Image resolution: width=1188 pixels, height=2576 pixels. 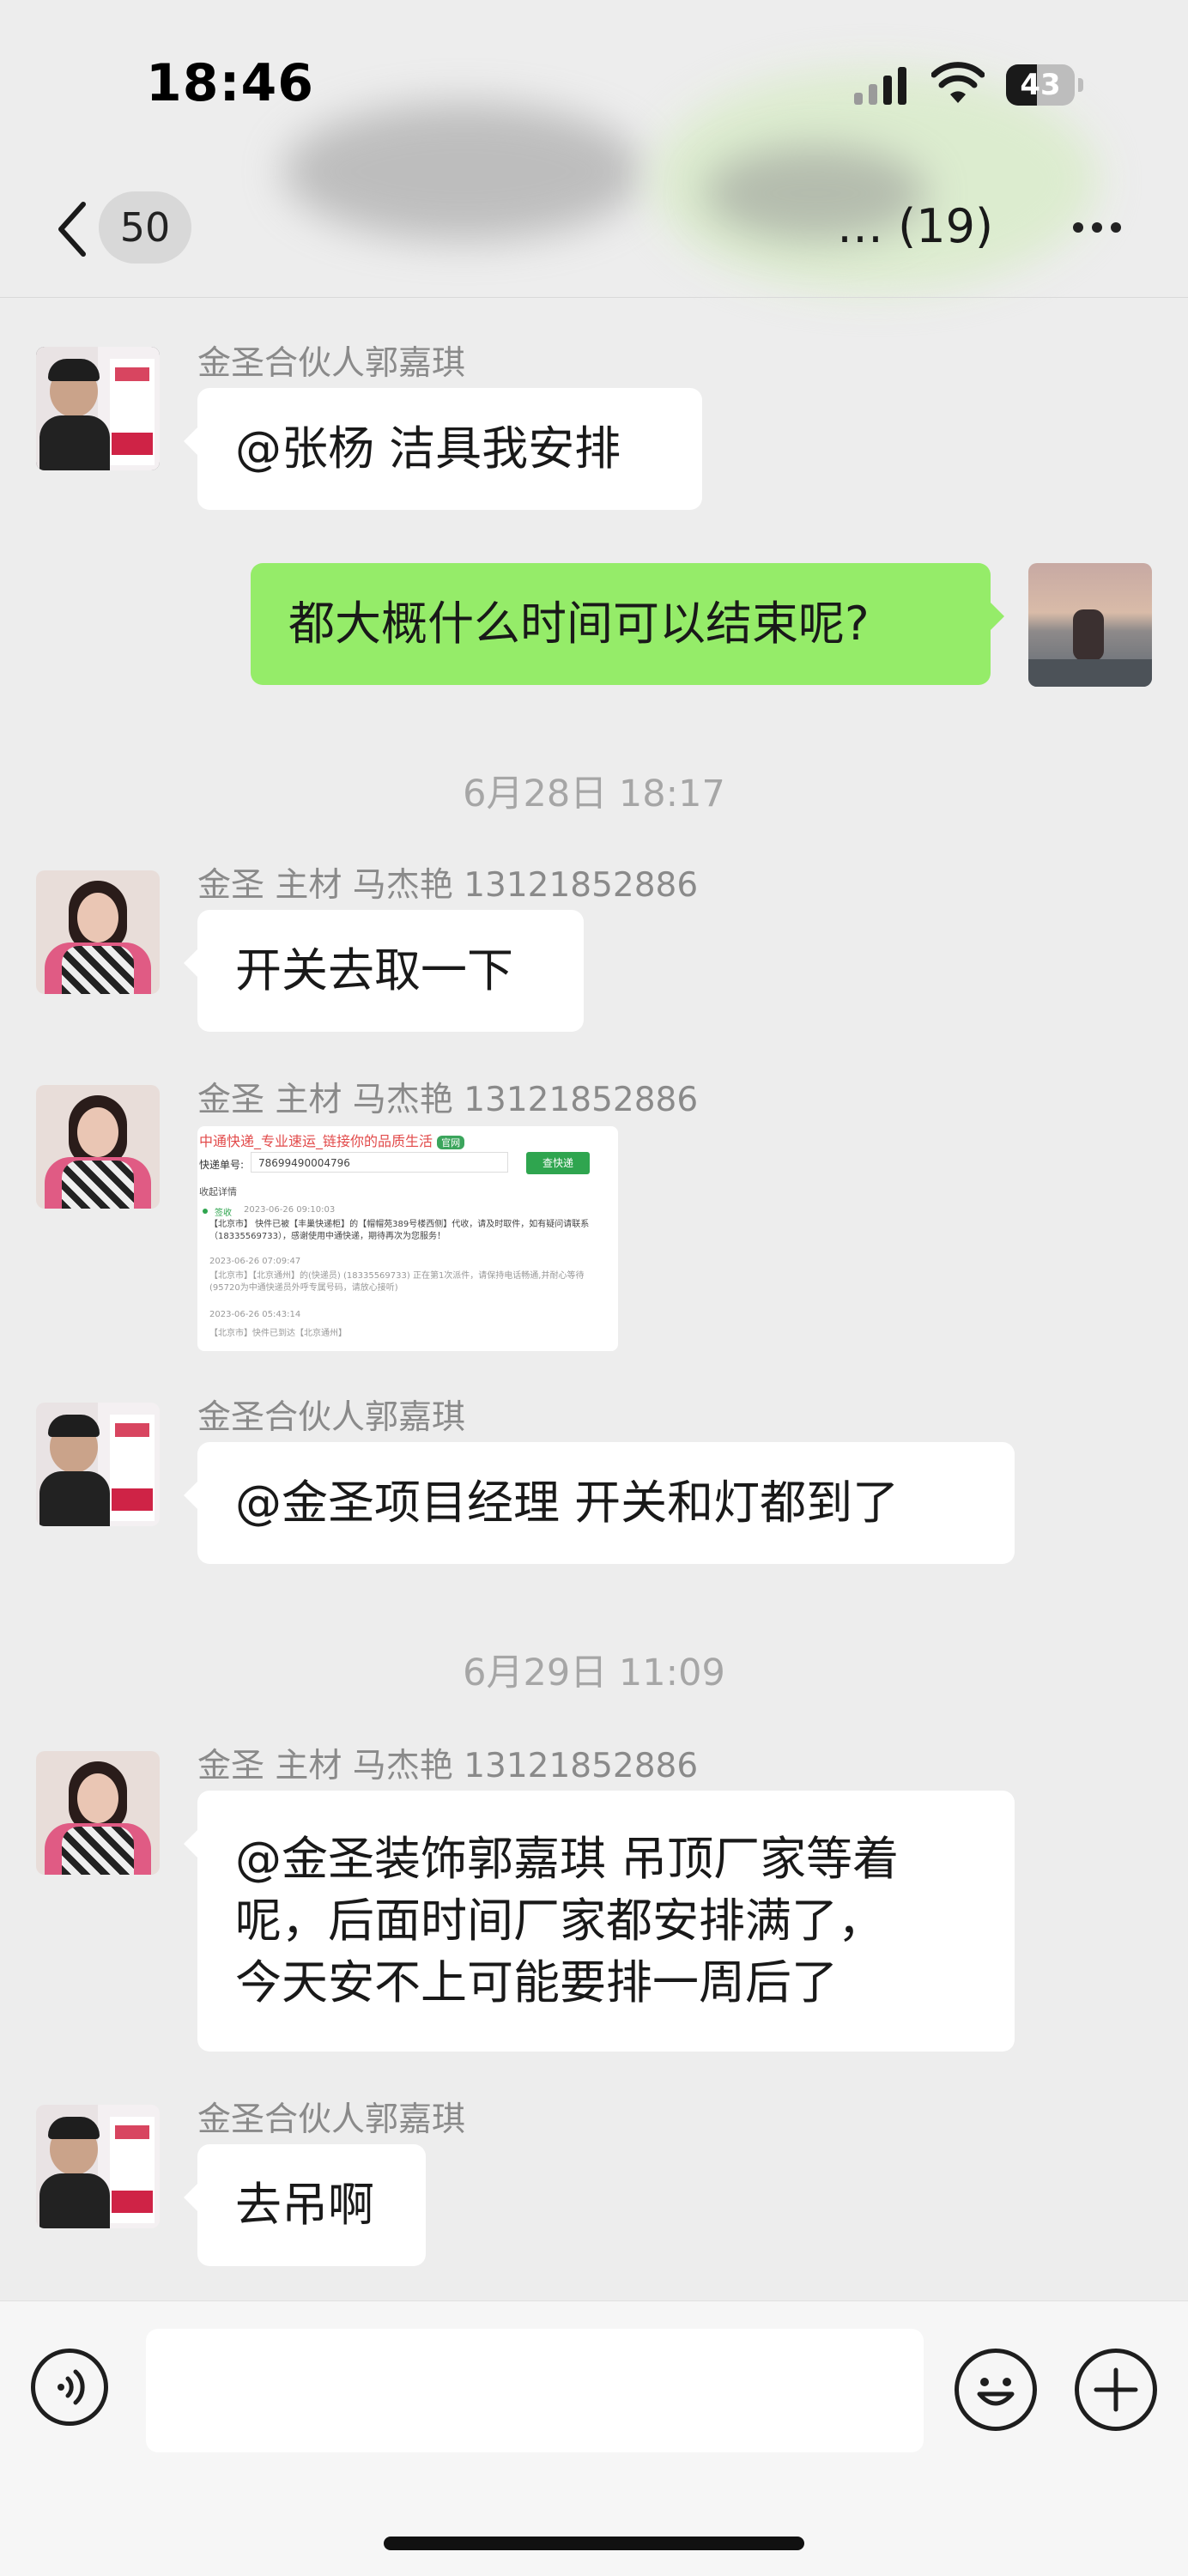 What do you see at coordinates (464, 171) in the screenshot?
I see `redacted-area` at bounding box center [464, 171].